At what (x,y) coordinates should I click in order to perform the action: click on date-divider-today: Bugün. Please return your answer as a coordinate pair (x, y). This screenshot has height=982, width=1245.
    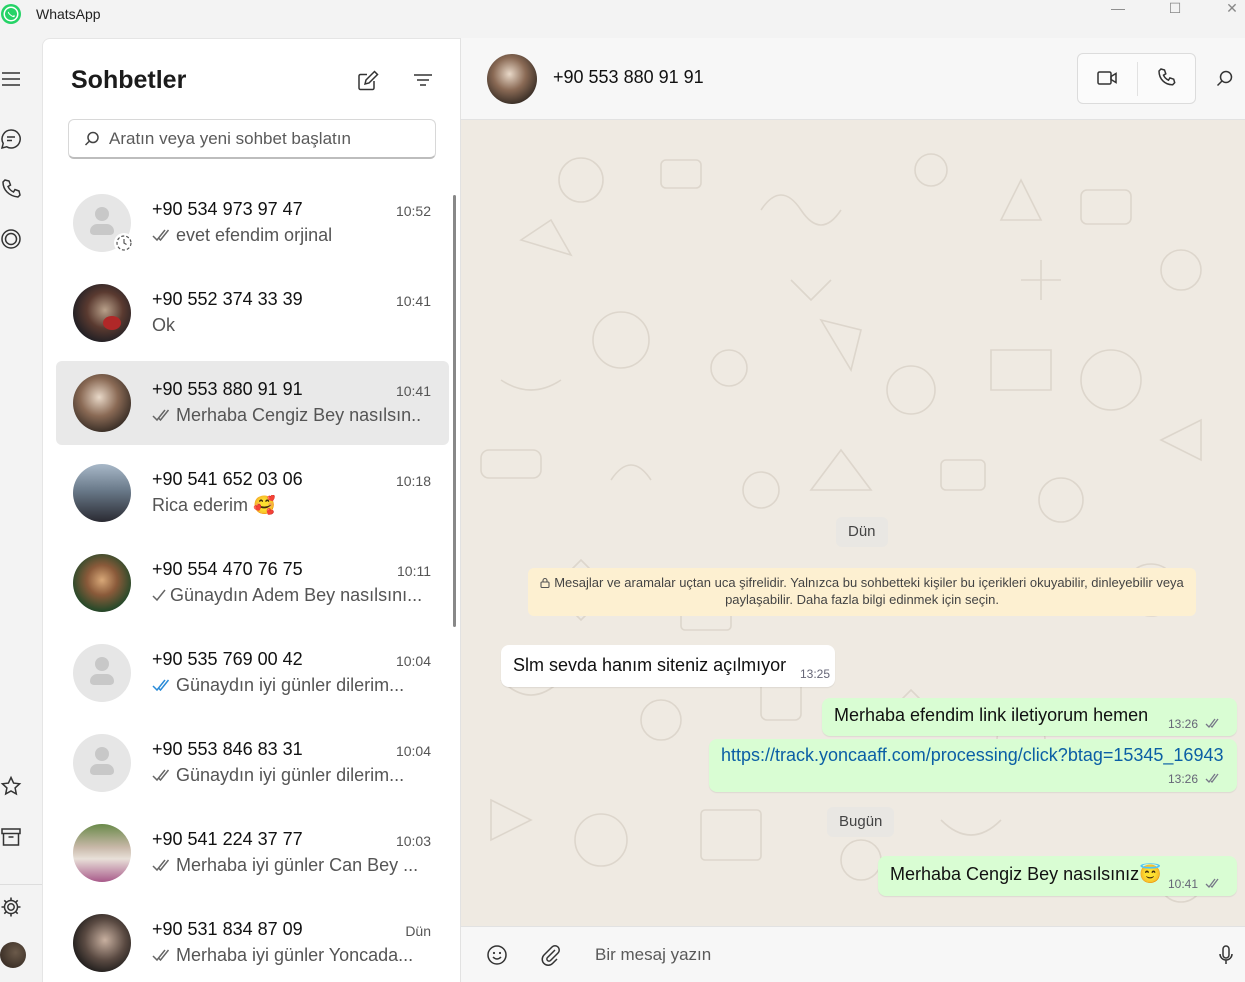
    Looking at the image, I should click on (861, 822).